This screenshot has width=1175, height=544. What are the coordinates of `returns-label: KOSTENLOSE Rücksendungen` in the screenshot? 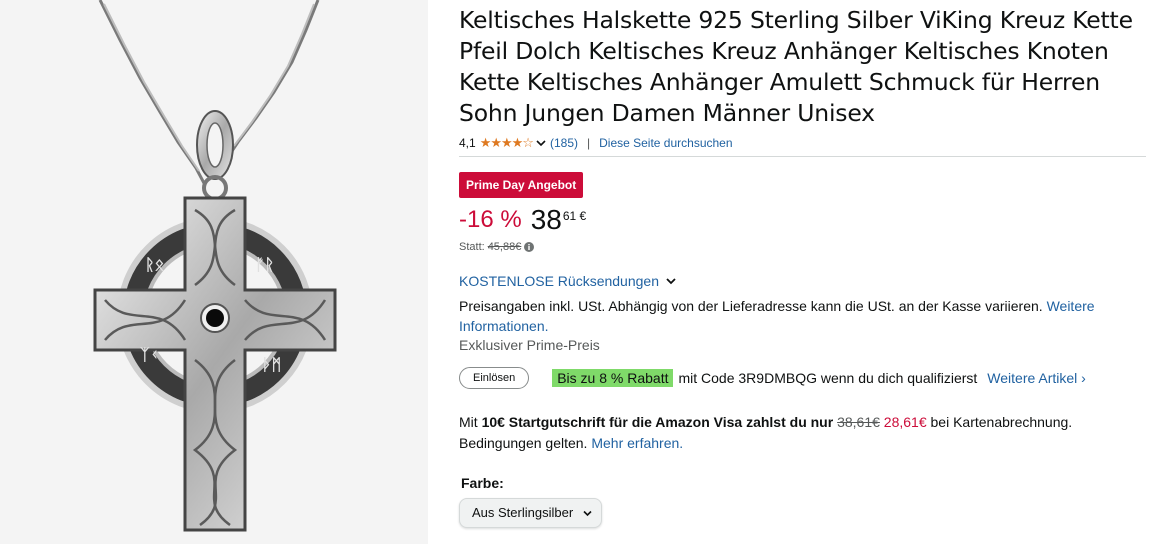 It's located at (559, 281).